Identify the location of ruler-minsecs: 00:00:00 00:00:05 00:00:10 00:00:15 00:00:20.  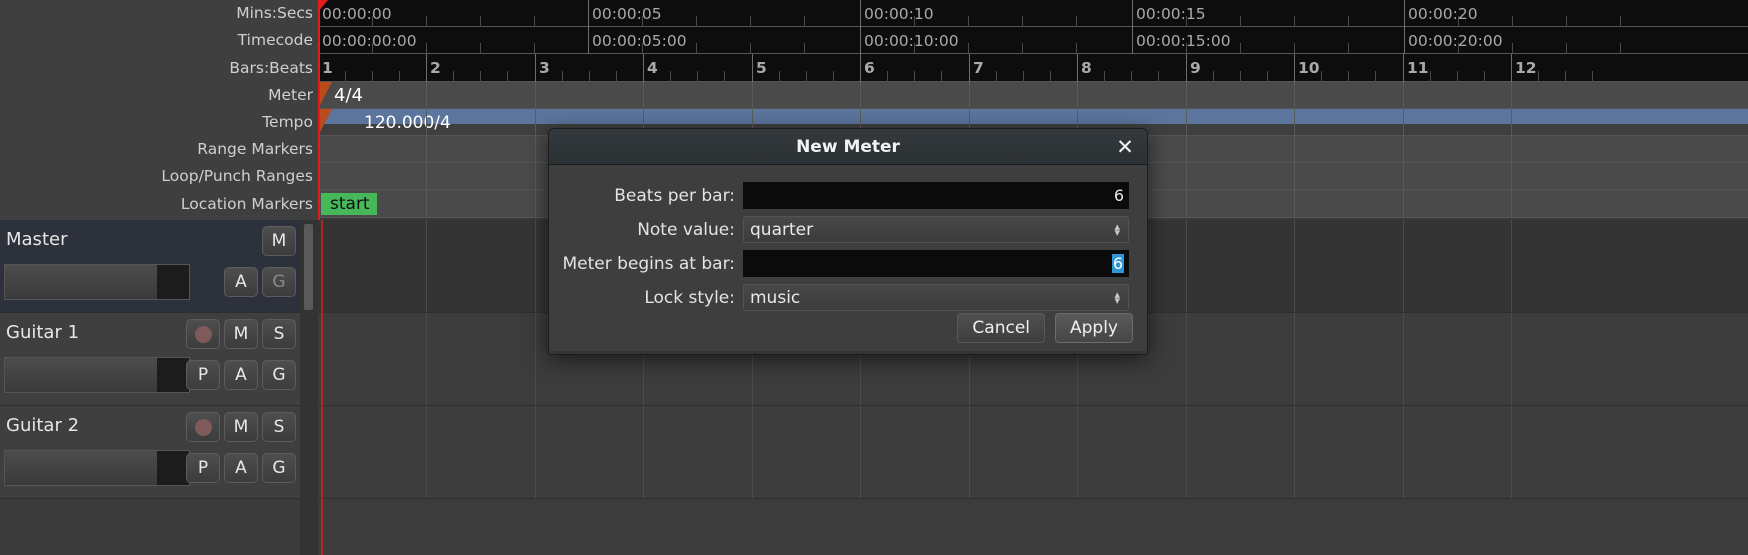
(1033, 13).